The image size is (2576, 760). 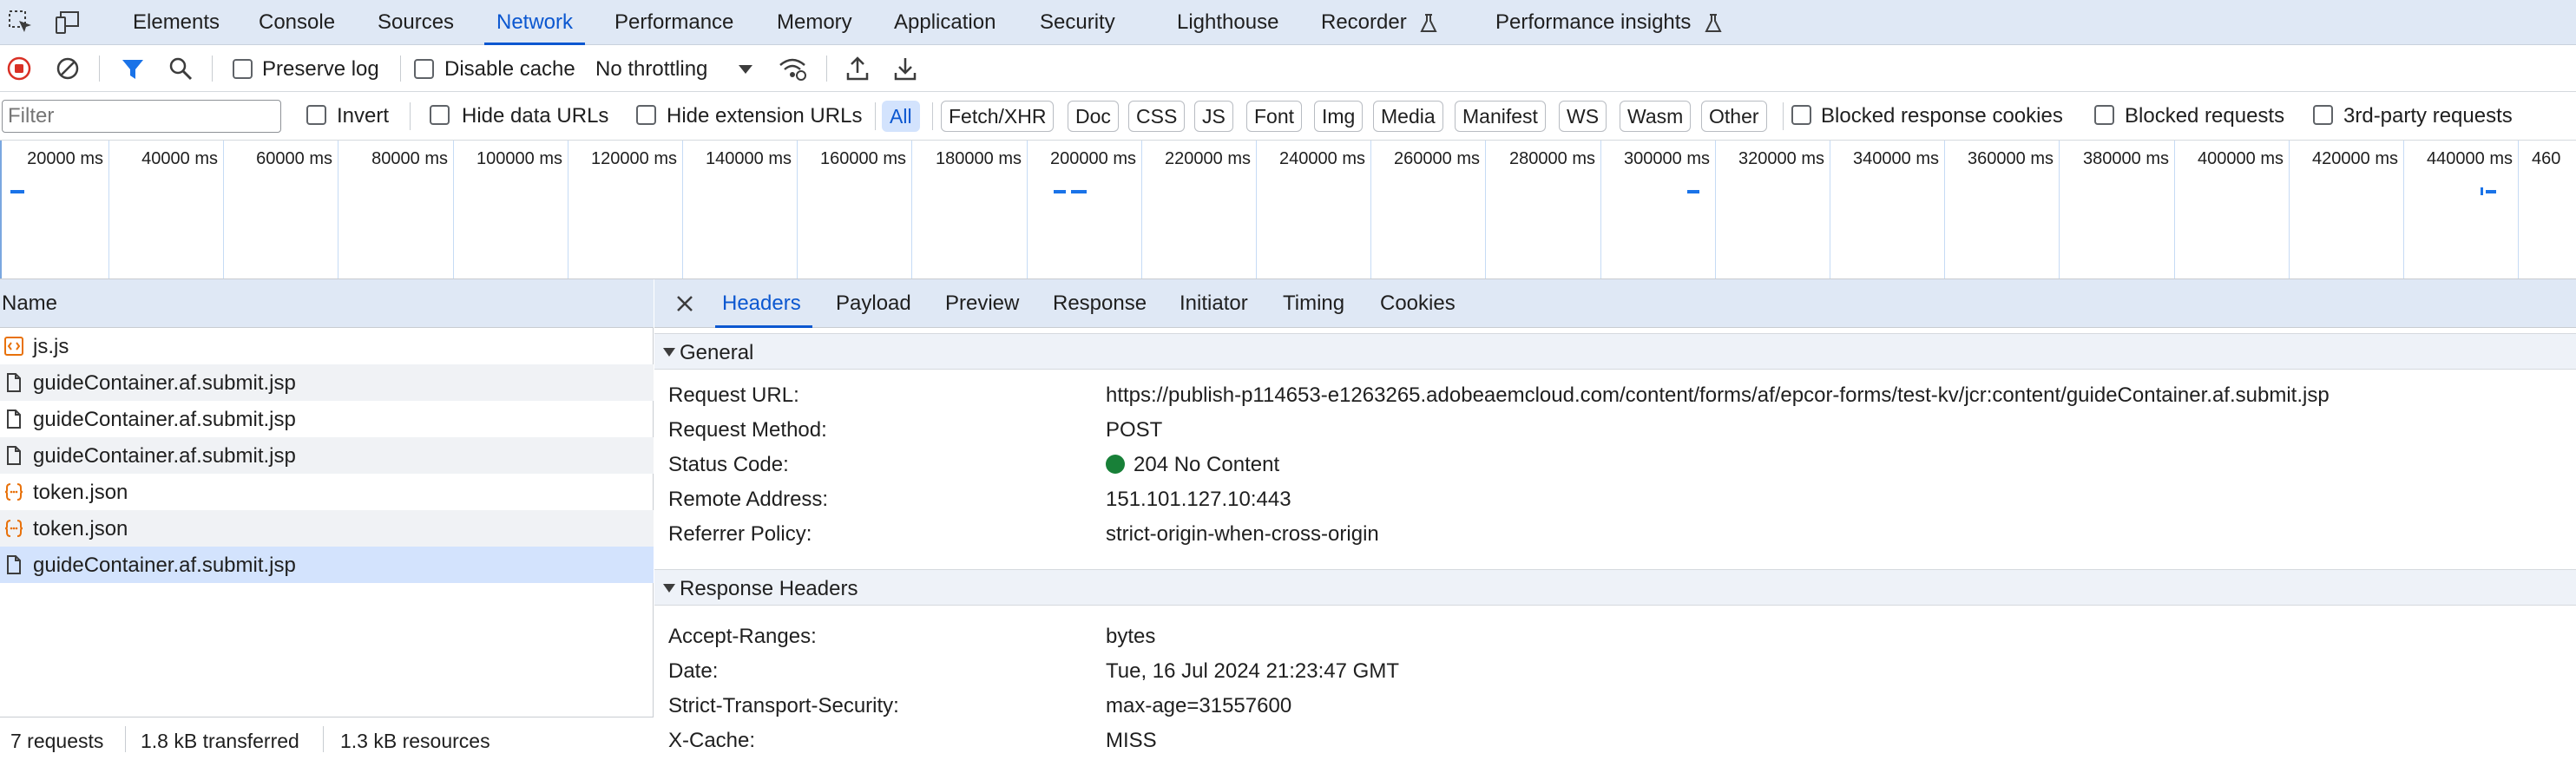 What do you see at coordinates (1734, 116) in the screenshot?
I see `type-filter-other: Other` at bounding box center [1734, 116].